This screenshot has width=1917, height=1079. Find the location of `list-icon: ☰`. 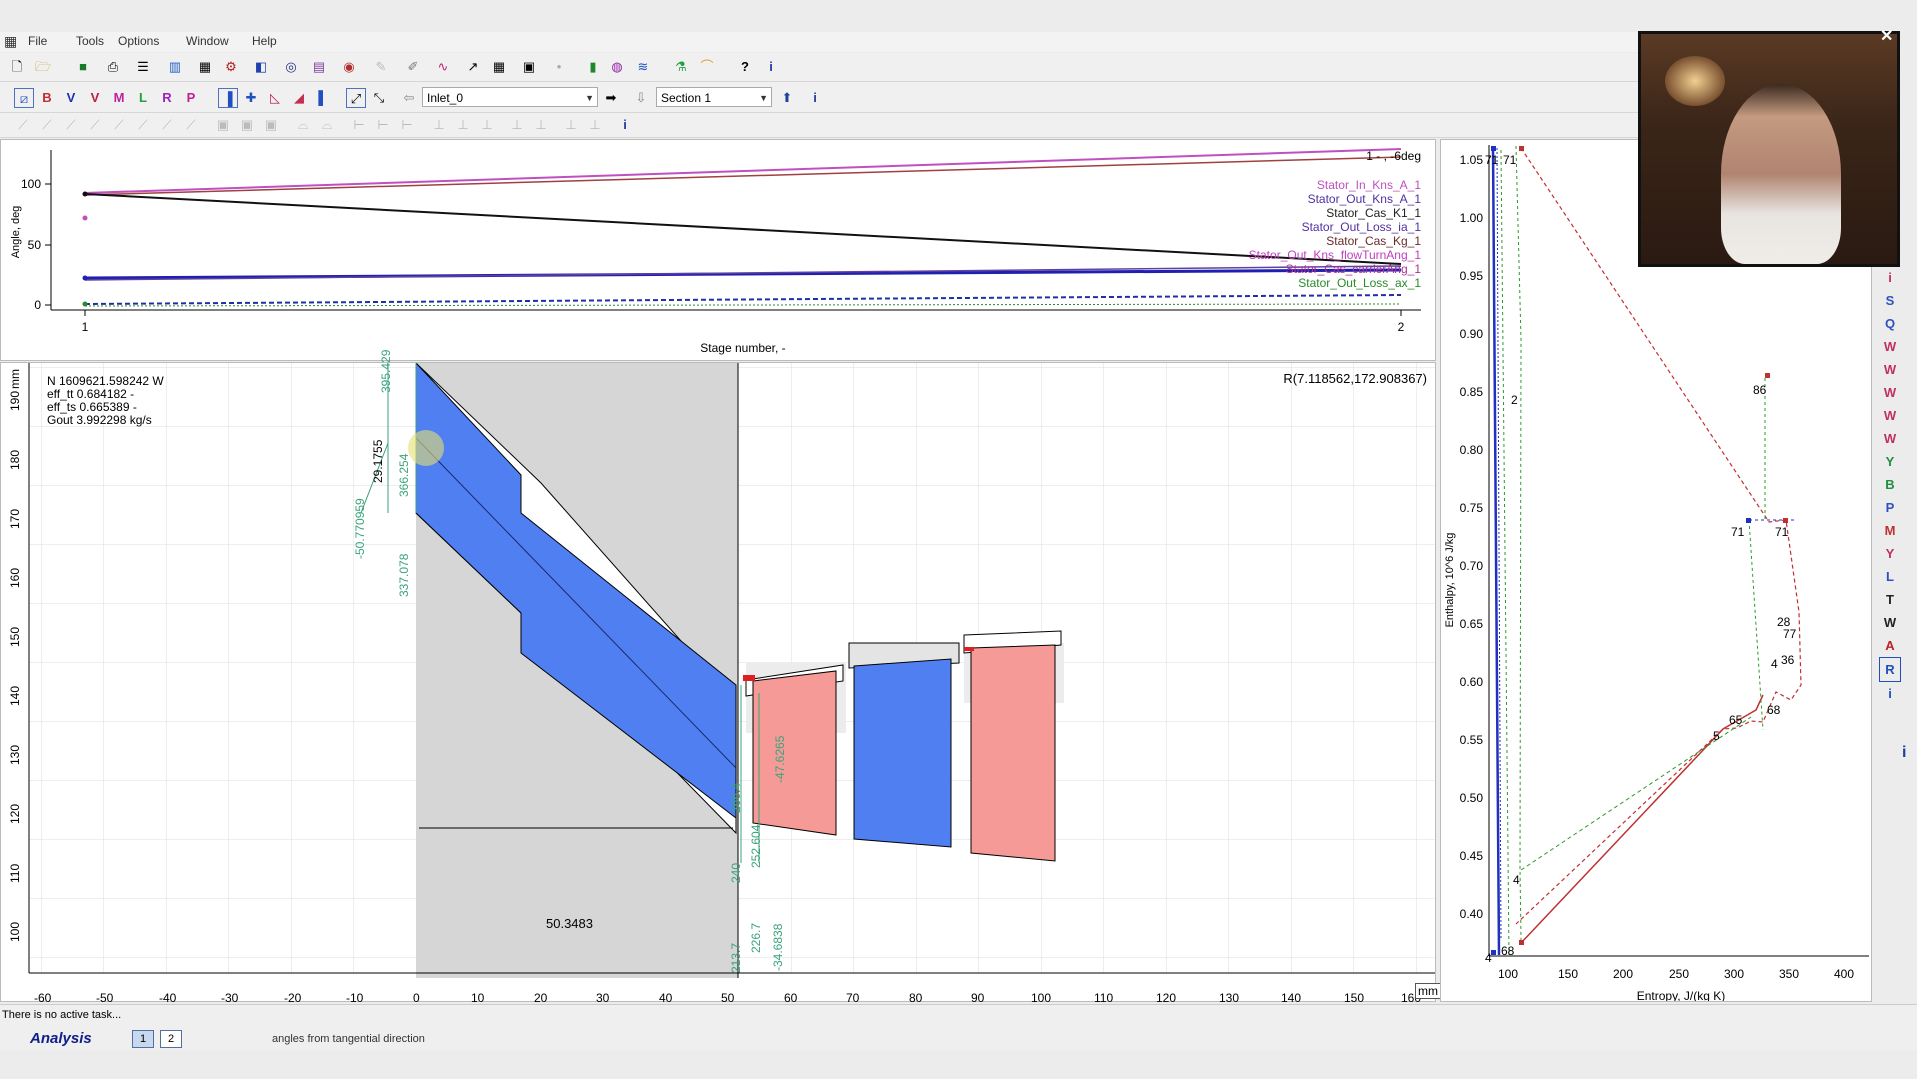

list-icon: ☰ is located at coordinates (143, 66).